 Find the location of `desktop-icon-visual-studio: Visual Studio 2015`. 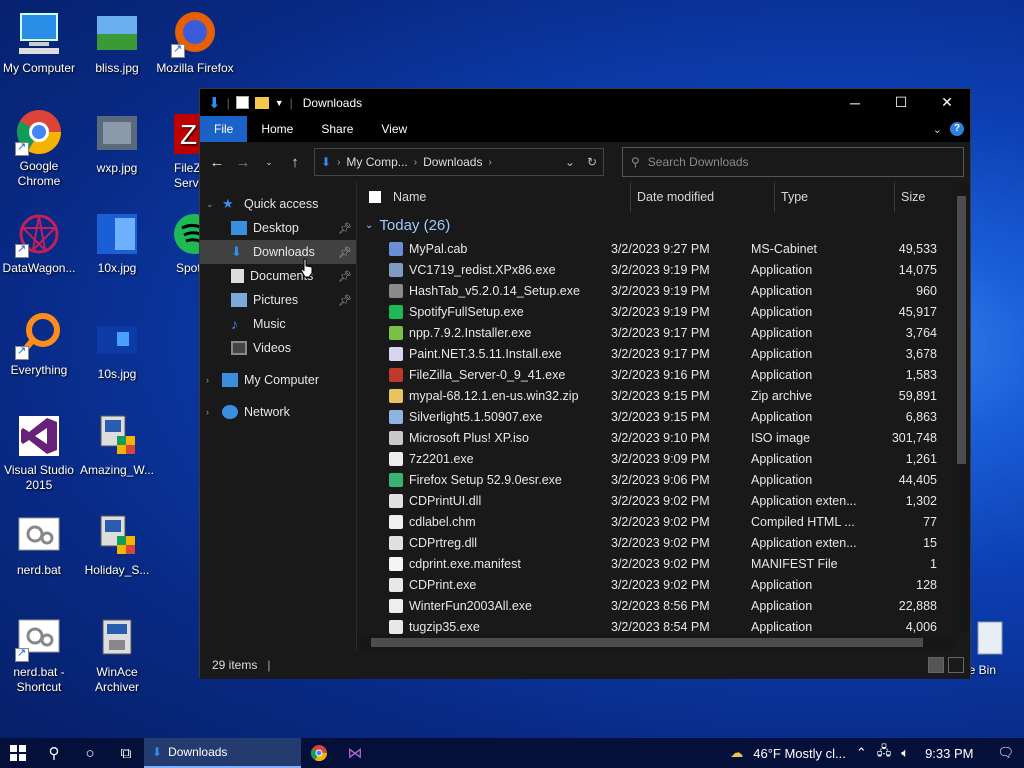

desktop-icon-visual-studio: Visual Studio 2015 is located at coordinates (39, 452).